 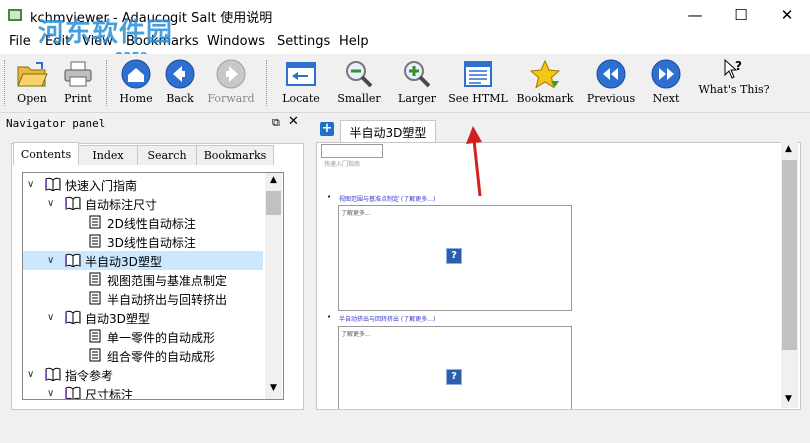 I want to click on tree-scroll-thumb, so click(x=273, y=203).